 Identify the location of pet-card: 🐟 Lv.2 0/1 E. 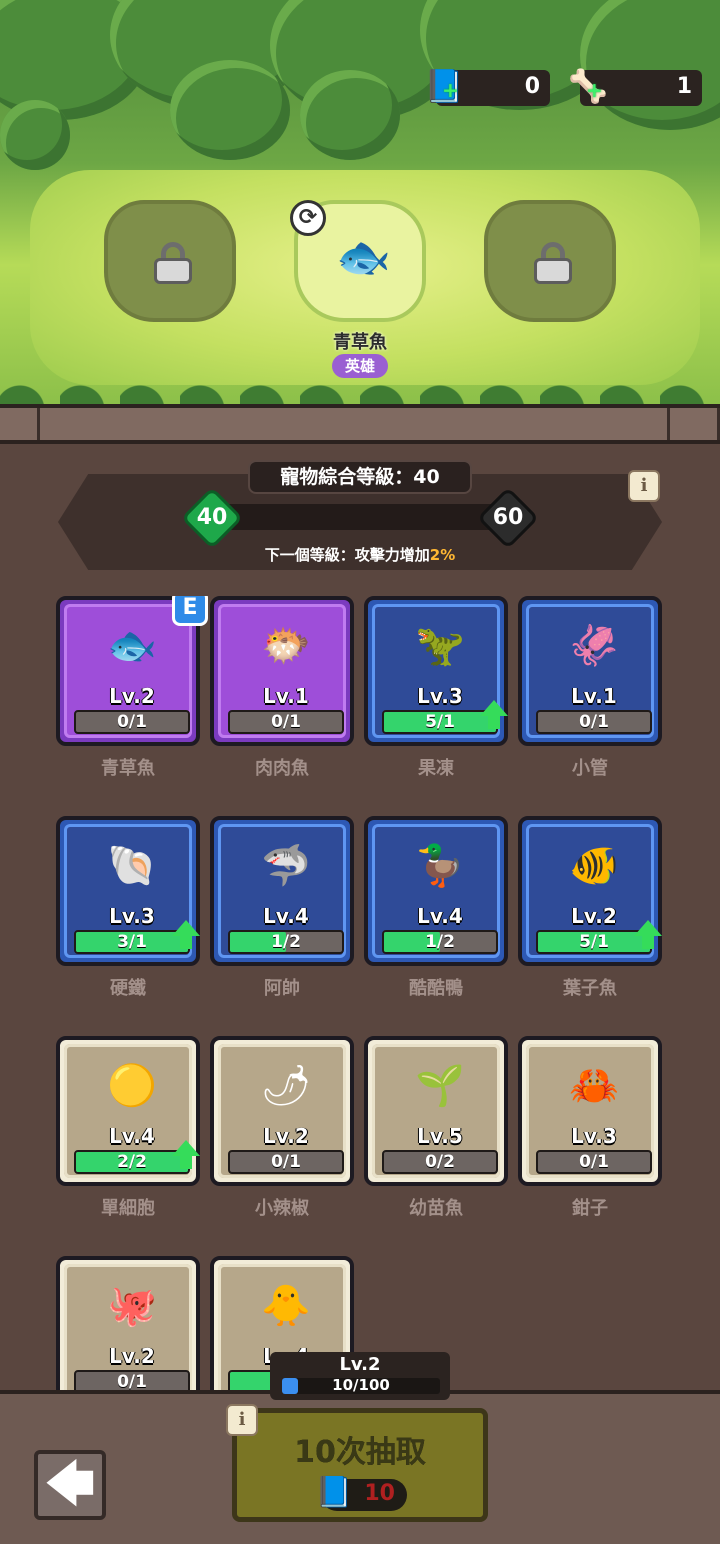
(132, 671).